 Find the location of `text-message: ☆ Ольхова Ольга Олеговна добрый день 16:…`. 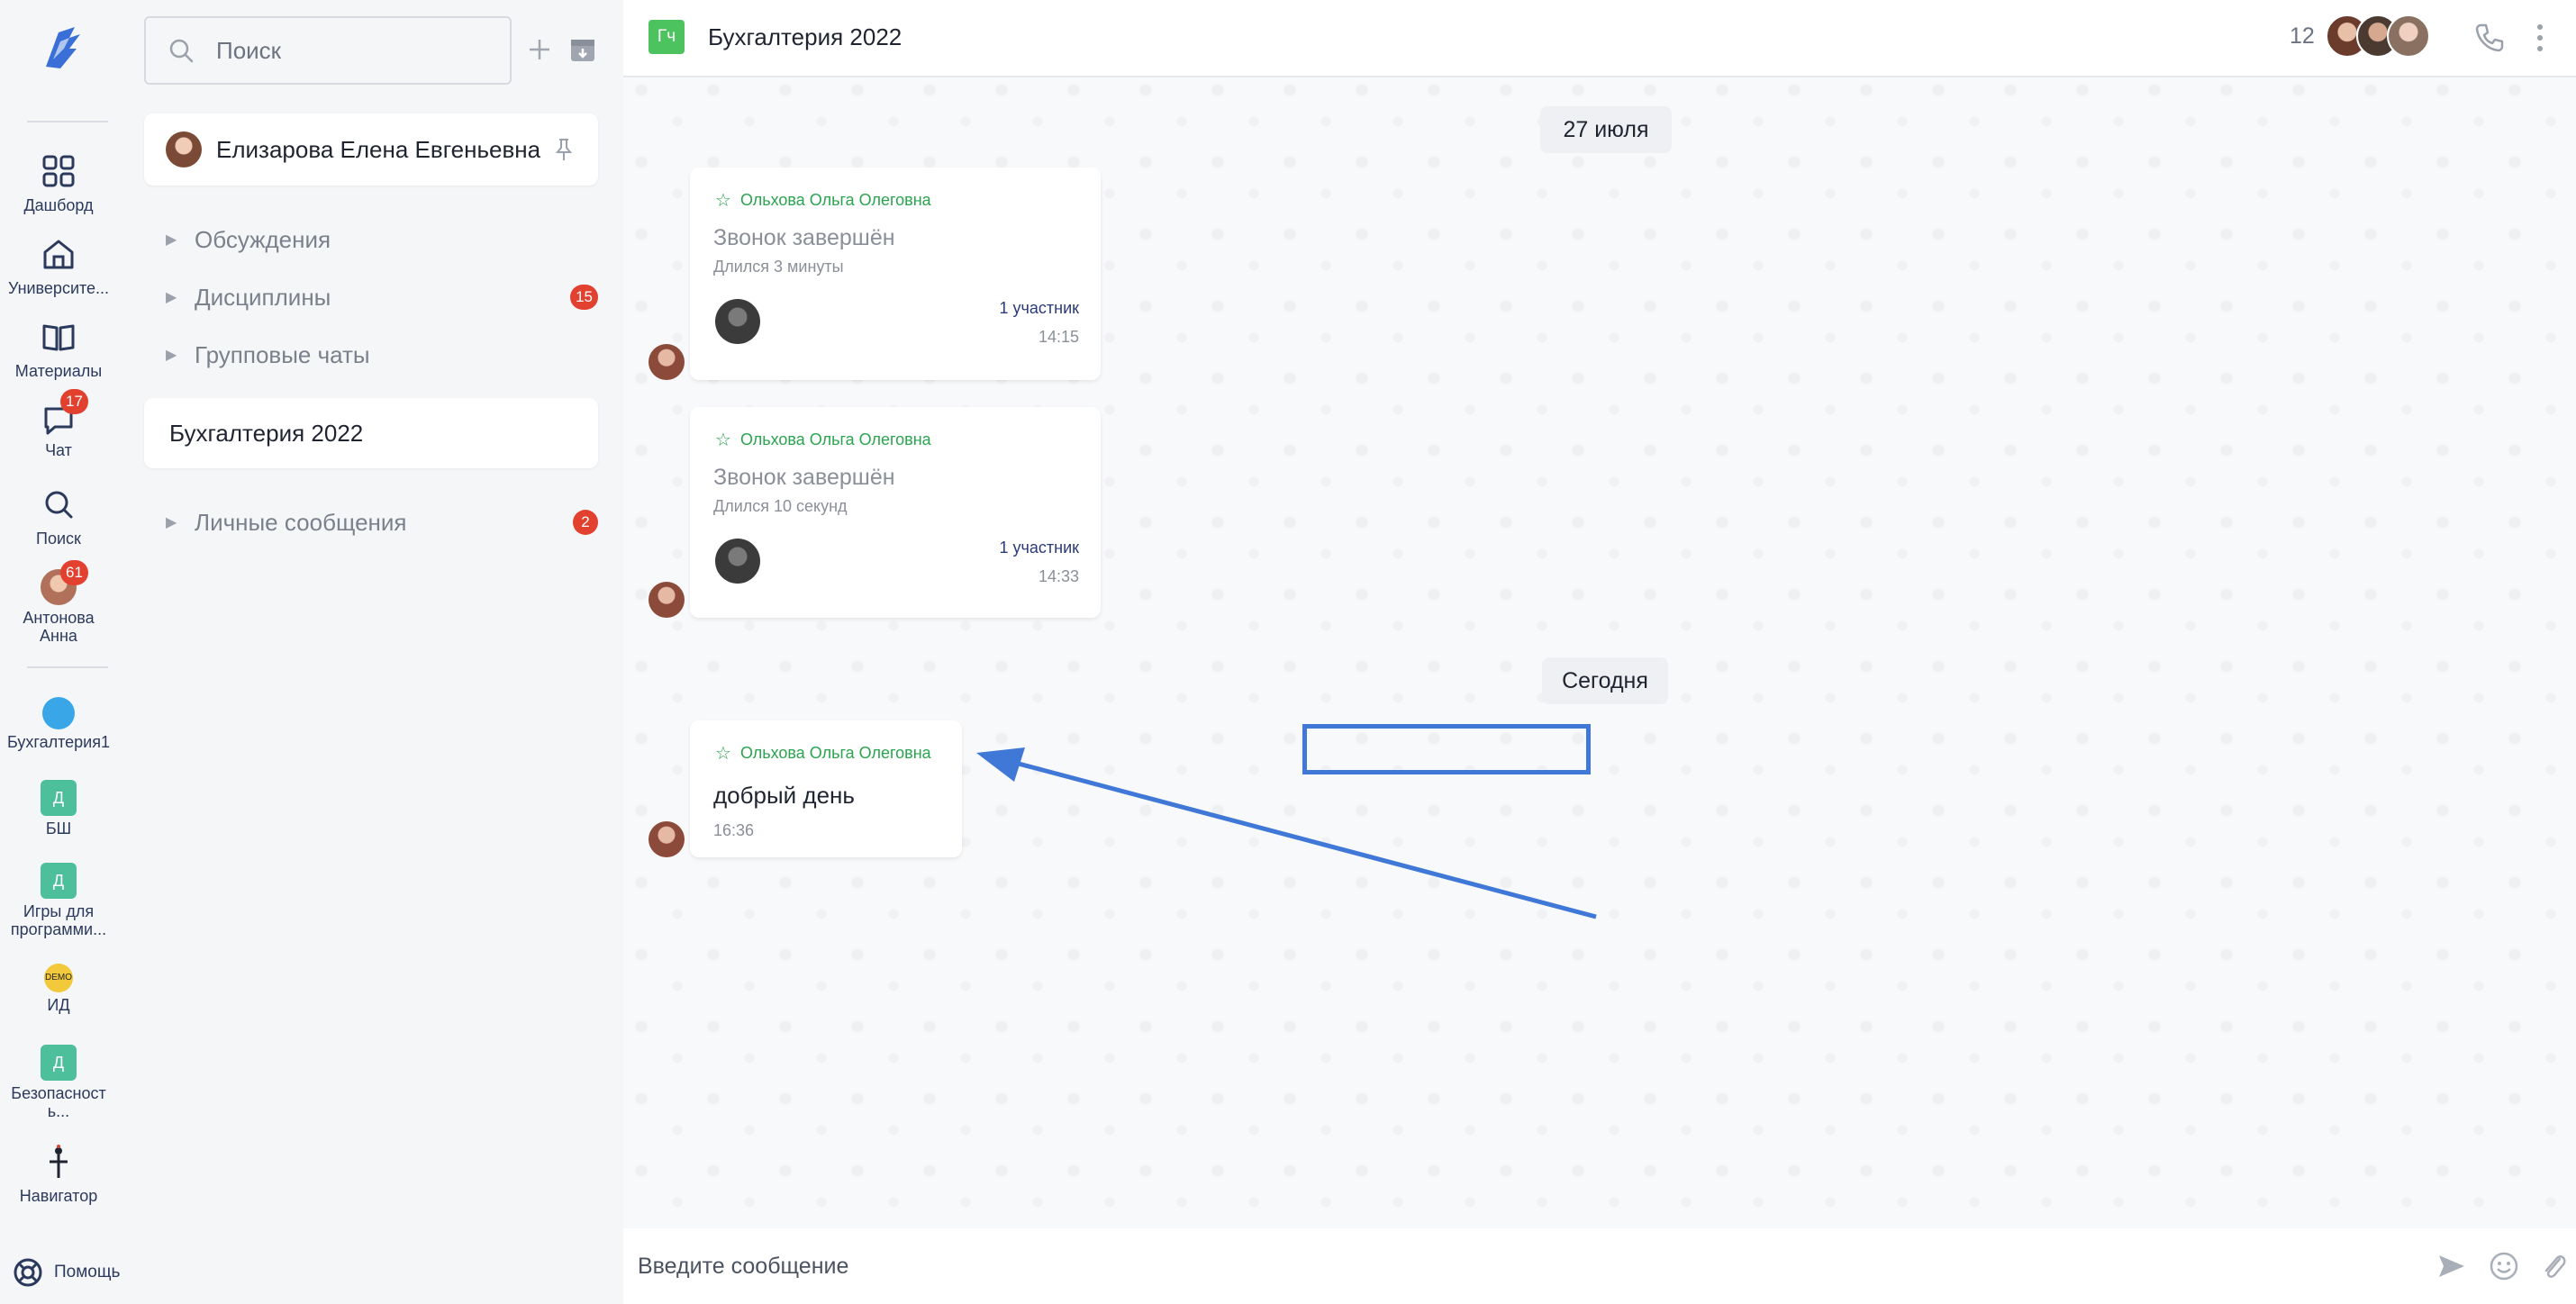

text-message: ☆ Ольхова Ольга Олеговна добрый день 16:… is located at coordinates (826, 788).